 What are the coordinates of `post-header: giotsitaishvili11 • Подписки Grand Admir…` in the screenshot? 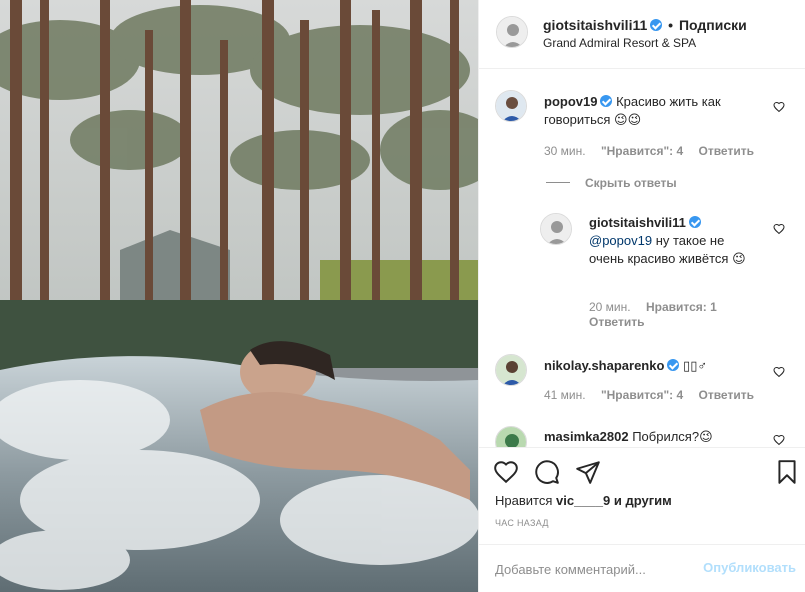 It's located at (642, 34).